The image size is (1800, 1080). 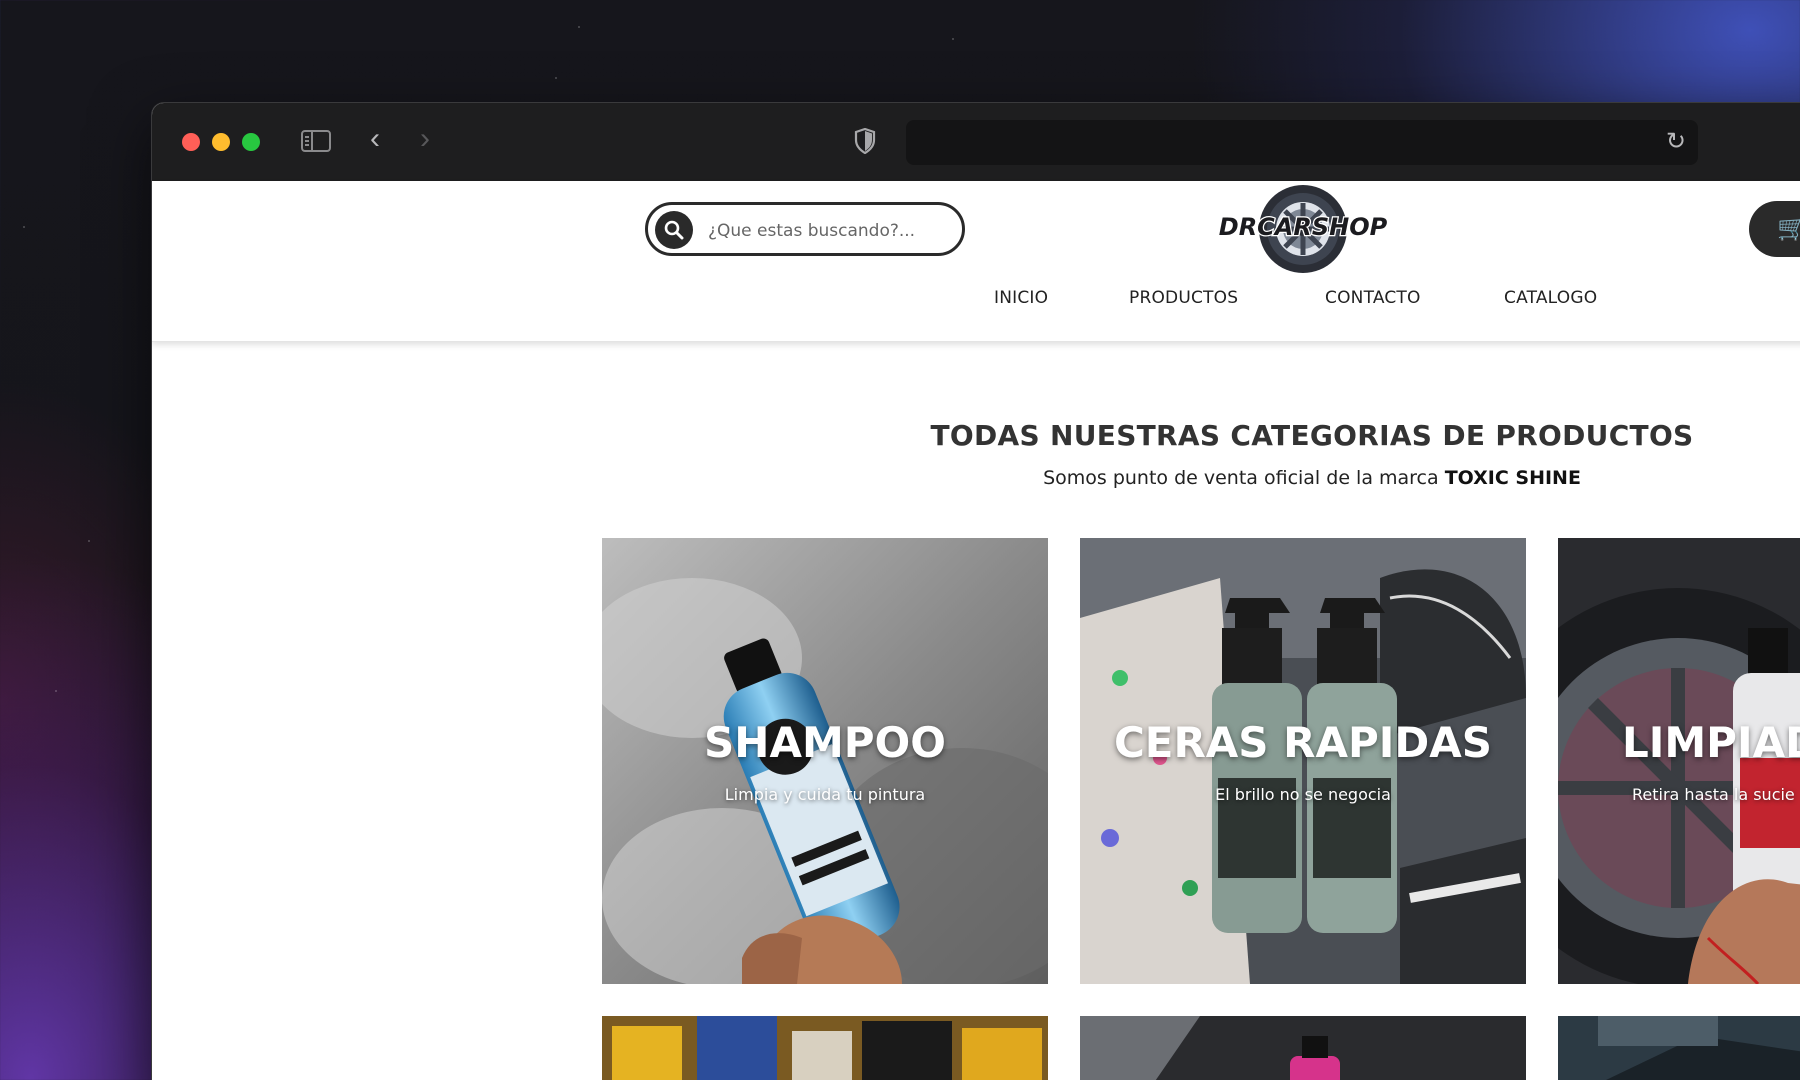 I want to click on category-card-ceras-rapidas: CERAS RAPIDAS El brillo no se negocia, so click(x=1303, y=761).